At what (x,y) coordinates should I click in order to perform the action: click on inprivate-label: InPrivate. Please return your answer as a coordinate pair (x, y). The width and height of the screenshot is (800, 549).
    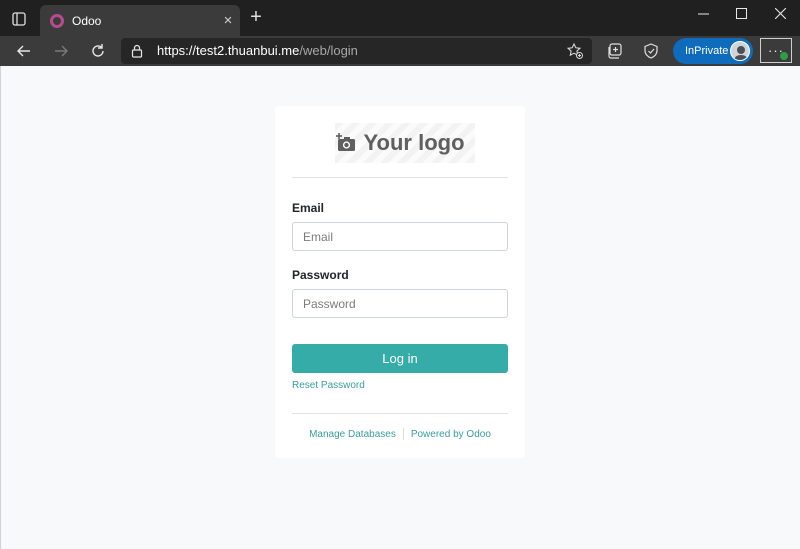
    Looking at the image, I should click on (707, 51).